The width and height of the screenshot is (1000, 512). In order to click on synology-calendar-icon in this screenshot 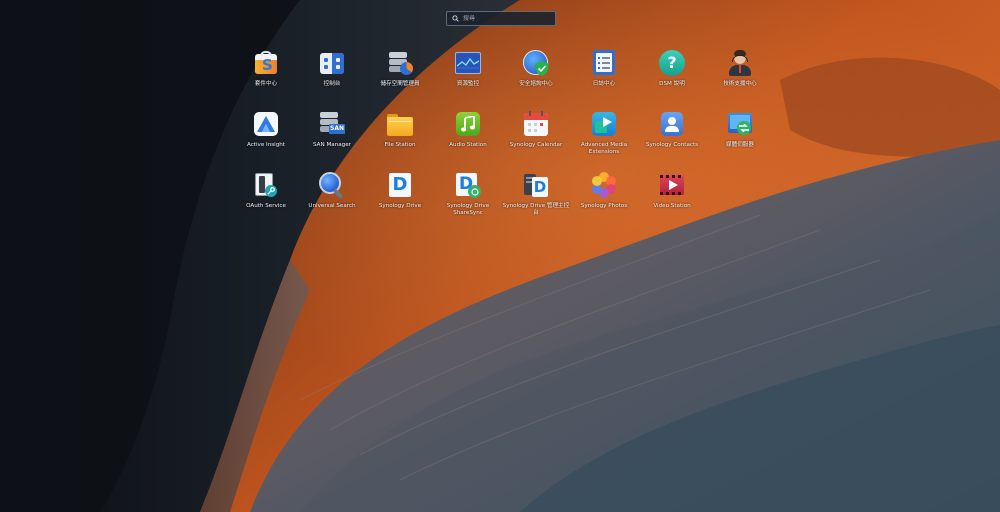, I will do `click(536, 124)`.